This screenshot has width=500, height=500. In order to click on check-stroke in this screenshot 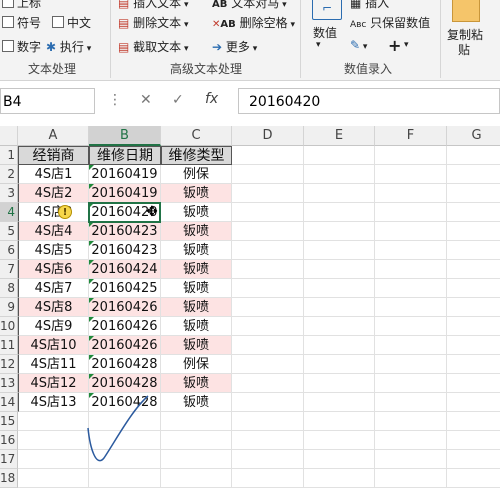, I will do `click(118, 428)`.